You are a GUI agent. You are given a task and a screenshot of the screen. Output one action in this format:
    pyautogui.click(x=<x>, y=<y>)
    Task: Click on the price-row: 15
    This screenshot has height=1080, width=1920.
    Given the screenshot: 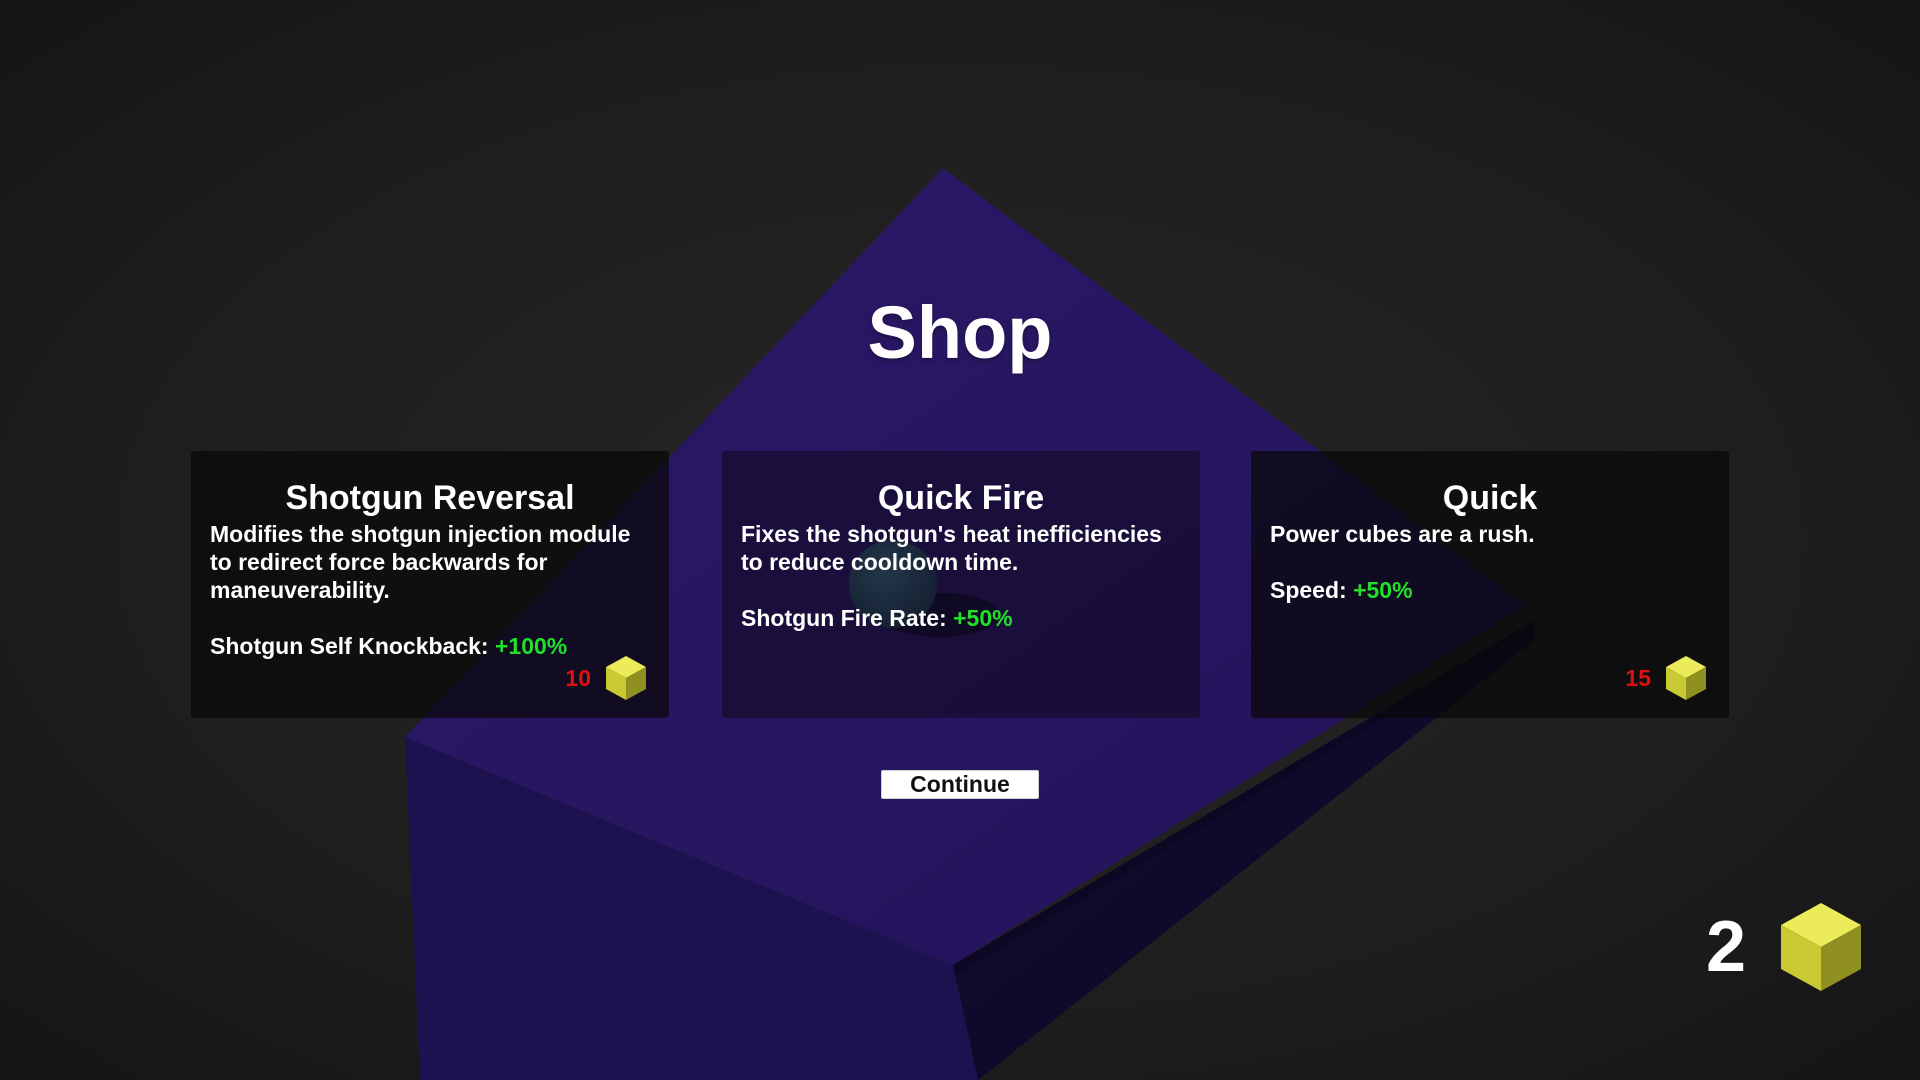 What is the action you would take?
    pyautogui.click(x=1666, y=678)
    